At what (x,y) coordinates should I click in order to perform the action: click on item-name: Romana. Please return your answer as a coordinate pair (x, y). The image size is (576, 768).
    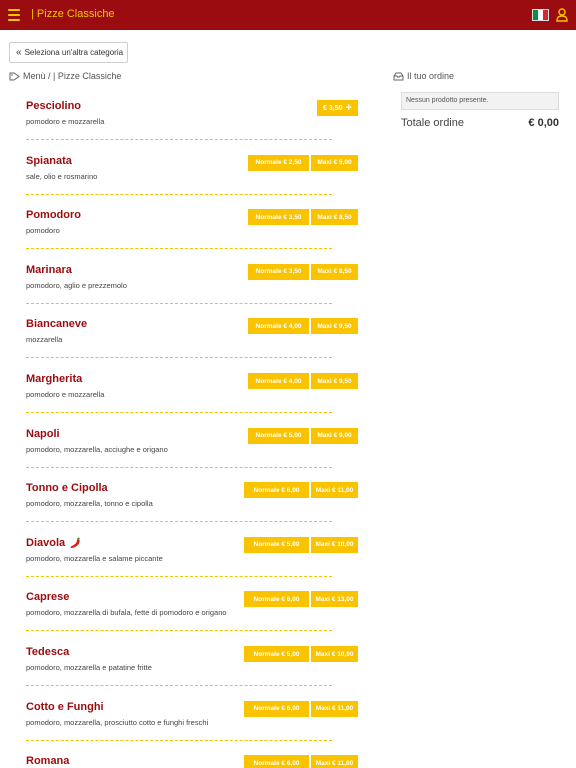
    Looking at the image, I should click on (47, 761).